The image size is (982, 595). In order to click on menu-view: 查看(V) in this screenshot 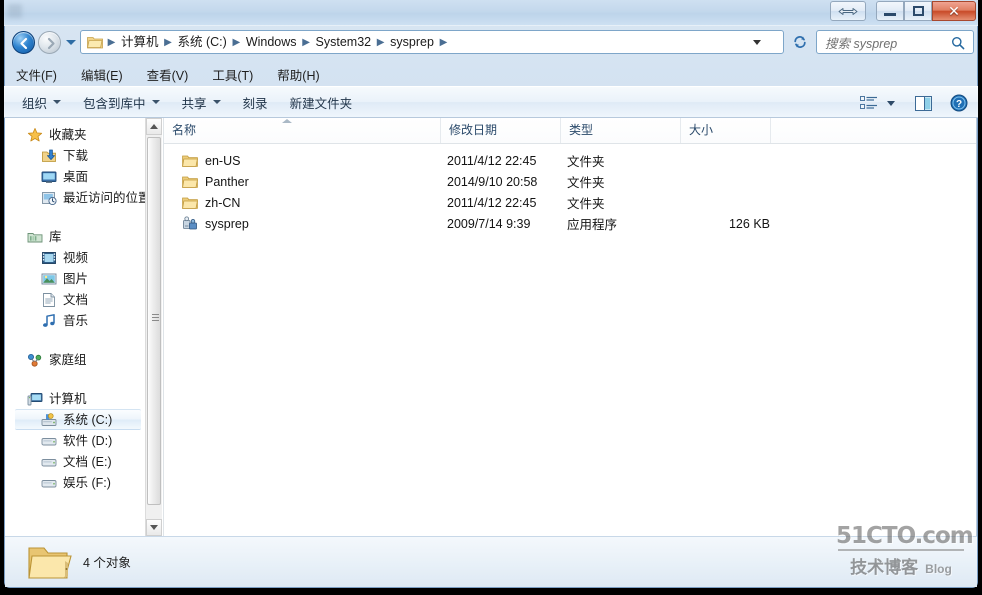, I will do `click(168, 74)`.